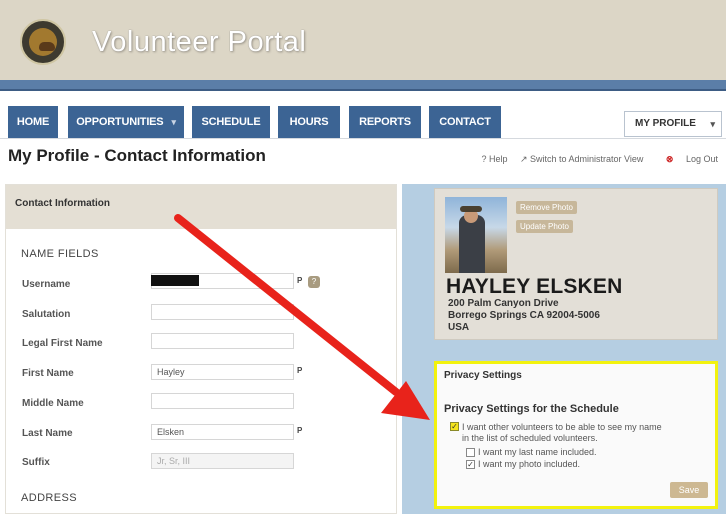 Image resolution: width=726 pixels, height=514 pixels. Describe the element at coordinates (222, 312) in the screenshot. I see `salutation-input` at that location.